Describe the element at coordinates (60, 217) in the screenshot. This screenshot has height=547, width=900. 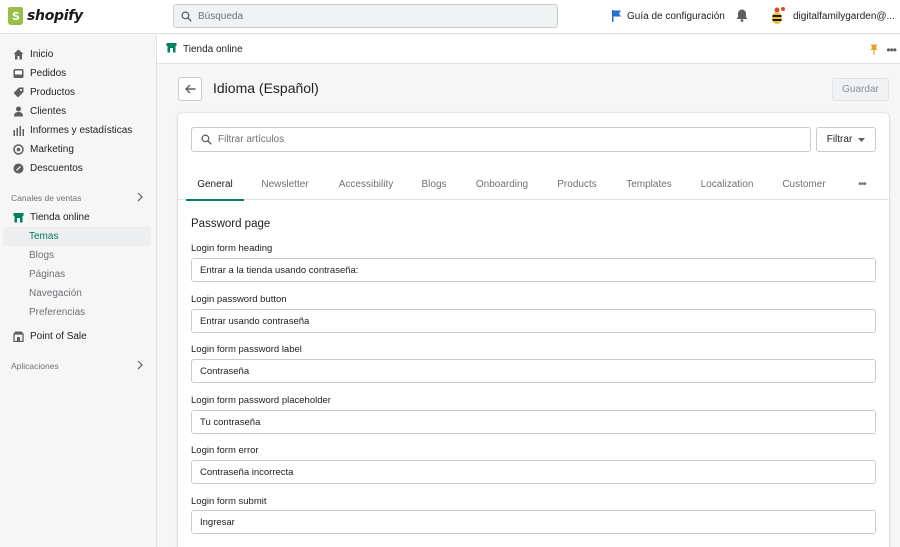
I see `sidebar-item-label: Tienda online` at that location.